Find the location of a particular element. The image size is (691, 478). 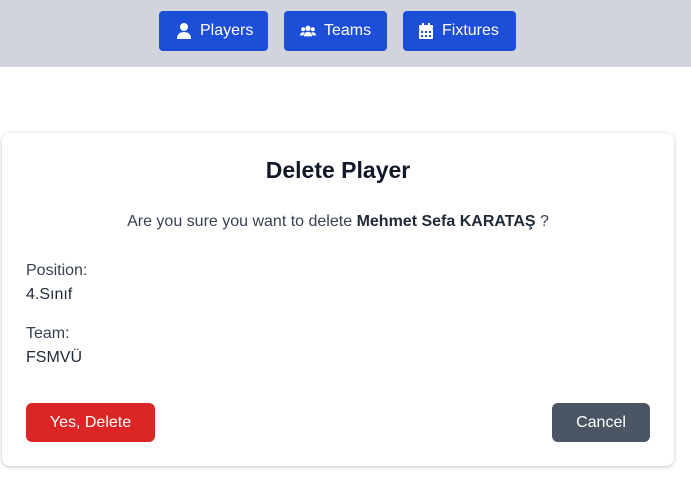

nav-teams-button: Teams is located at coordinates (335, 31).